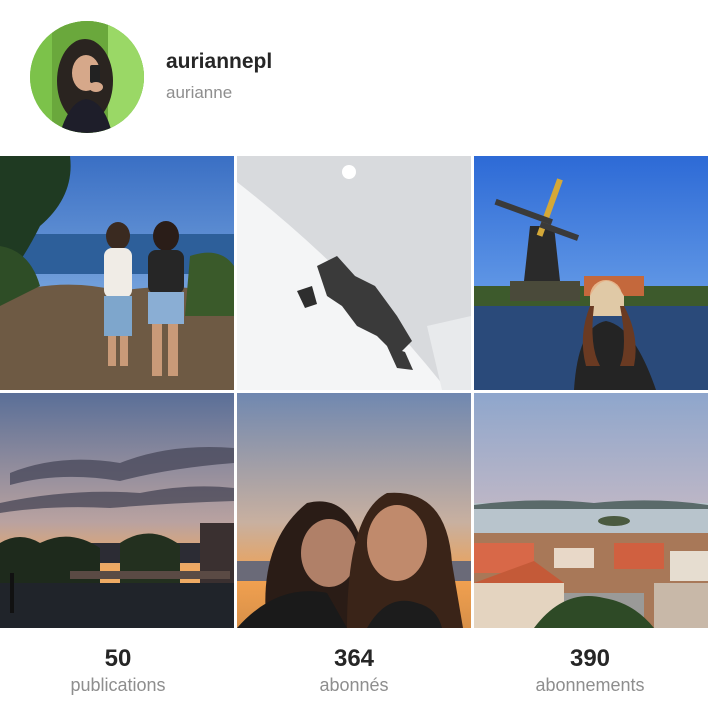 The height and width of the screenshot is (717, 708). Describe the element at coordinates (118, 685) in the screenshot. I see `publications-label: publications` at that location.